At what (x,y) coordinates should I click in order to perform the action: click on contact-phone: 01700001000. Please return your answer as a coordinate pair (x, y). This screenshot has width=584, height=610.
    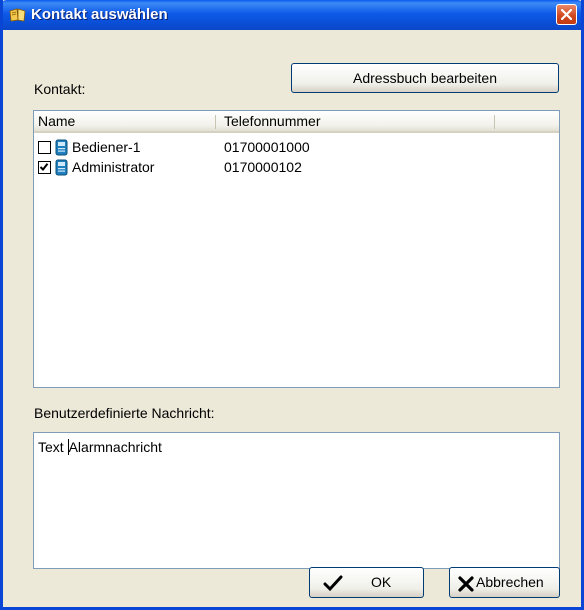
    Looking at the image, I should click on (267, 147).